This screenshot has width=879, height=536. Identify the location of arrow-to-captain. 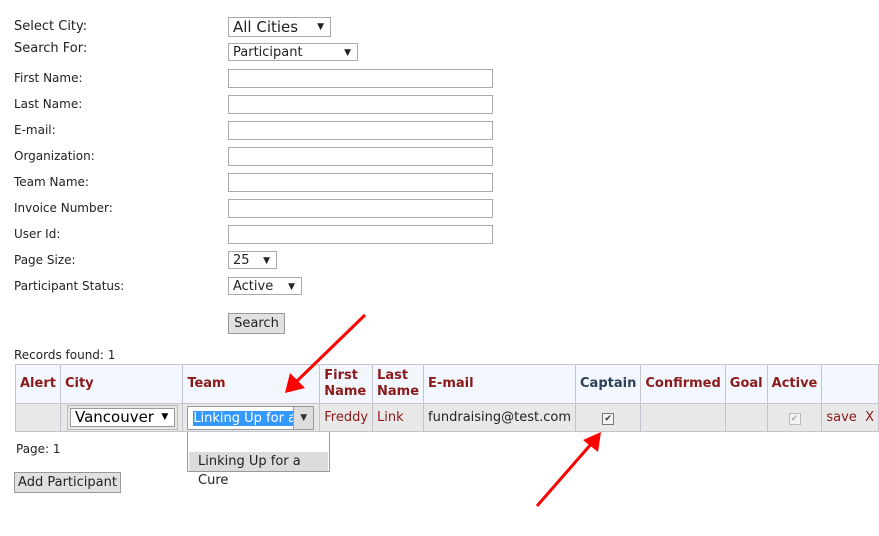
(568, 469).